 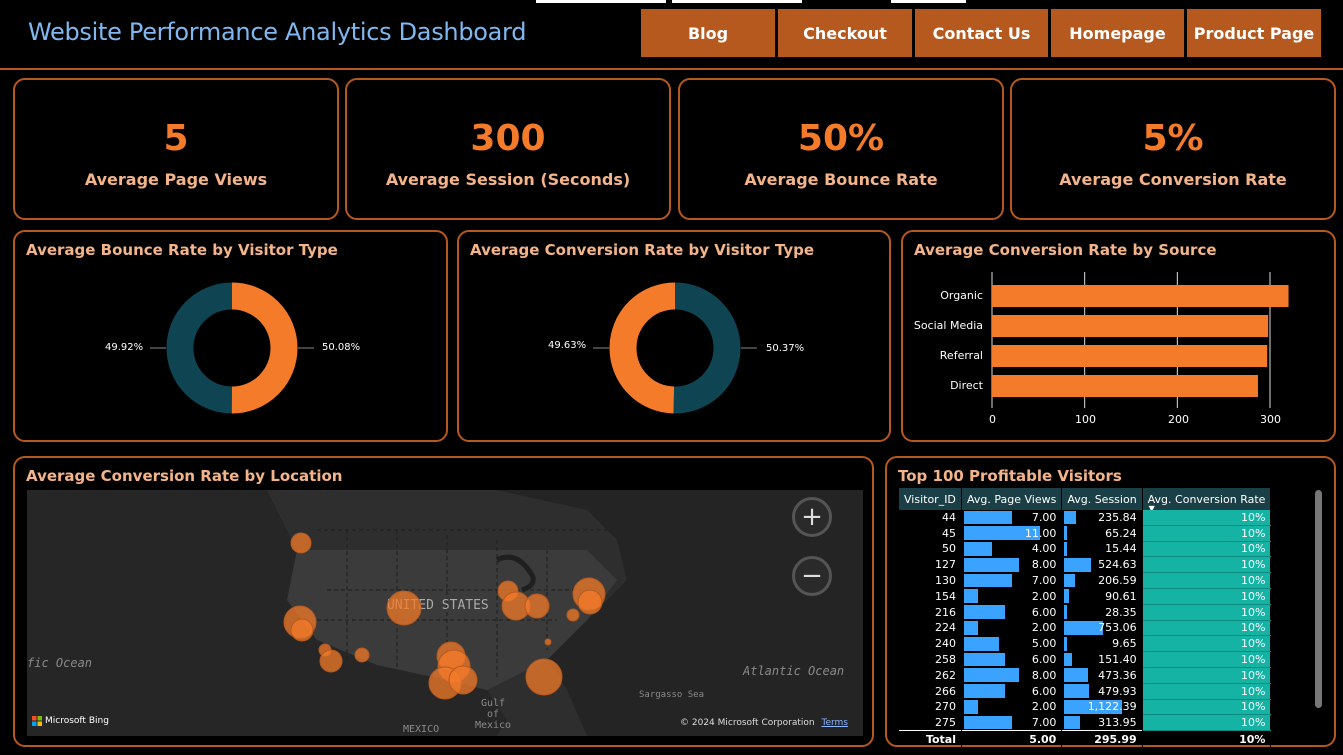 What do you see at coordinates (1125, 386) in the screenshot?
I see `bar-direct` at bounding box center [1125, 386].